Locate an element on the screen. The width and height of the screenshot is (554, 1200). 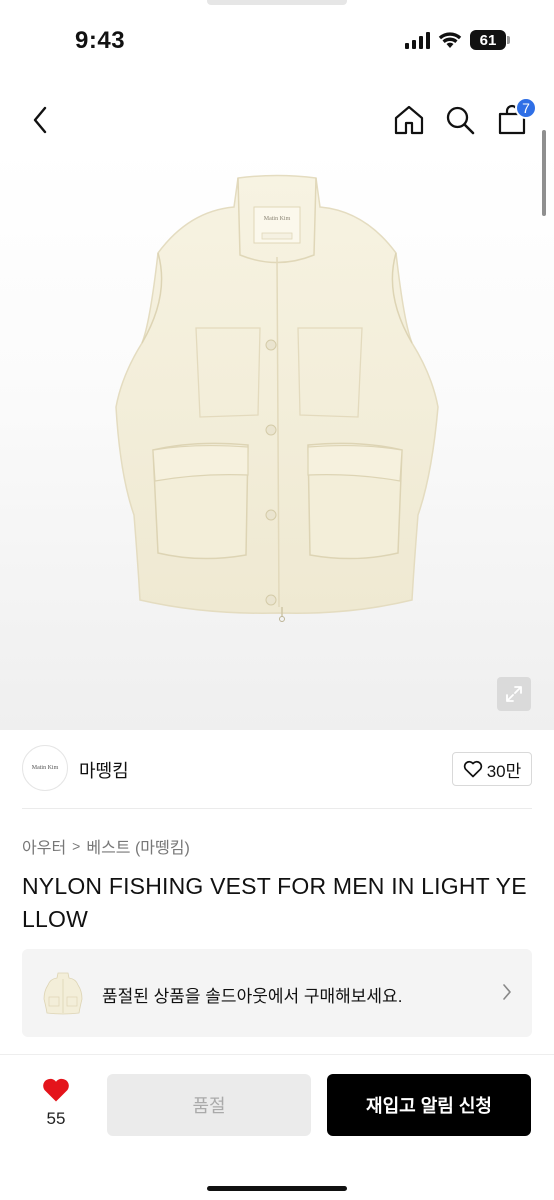
breadcrumb: 아우터 > 베스트 (마뗑킴) is located at coordinates (106, 846).